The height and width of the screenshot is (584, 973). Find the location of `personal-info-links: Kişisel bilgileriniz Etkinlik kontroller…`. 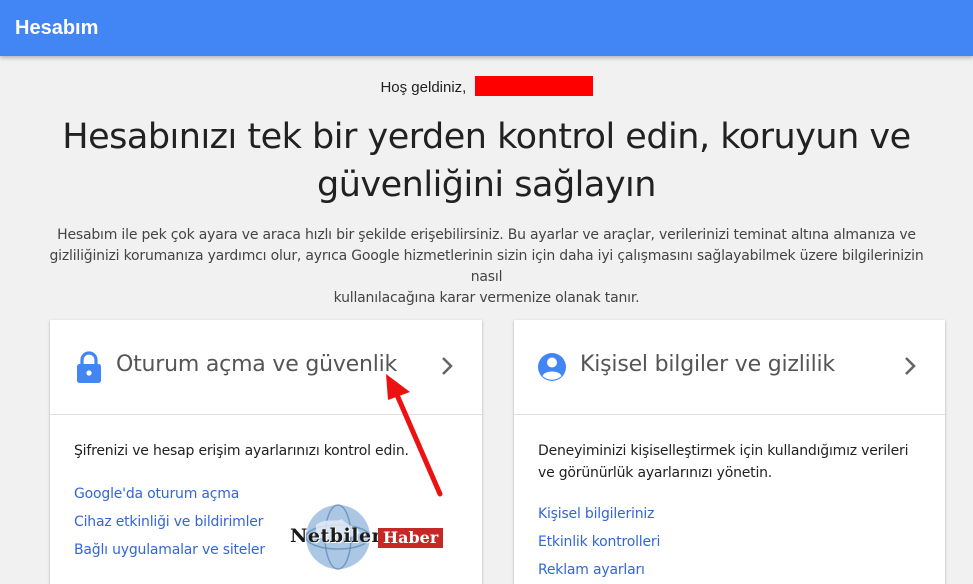

personal-info-links: Kişisel bilgileriniz Etkinlik kontroller… is located at coordinates (599, 542).